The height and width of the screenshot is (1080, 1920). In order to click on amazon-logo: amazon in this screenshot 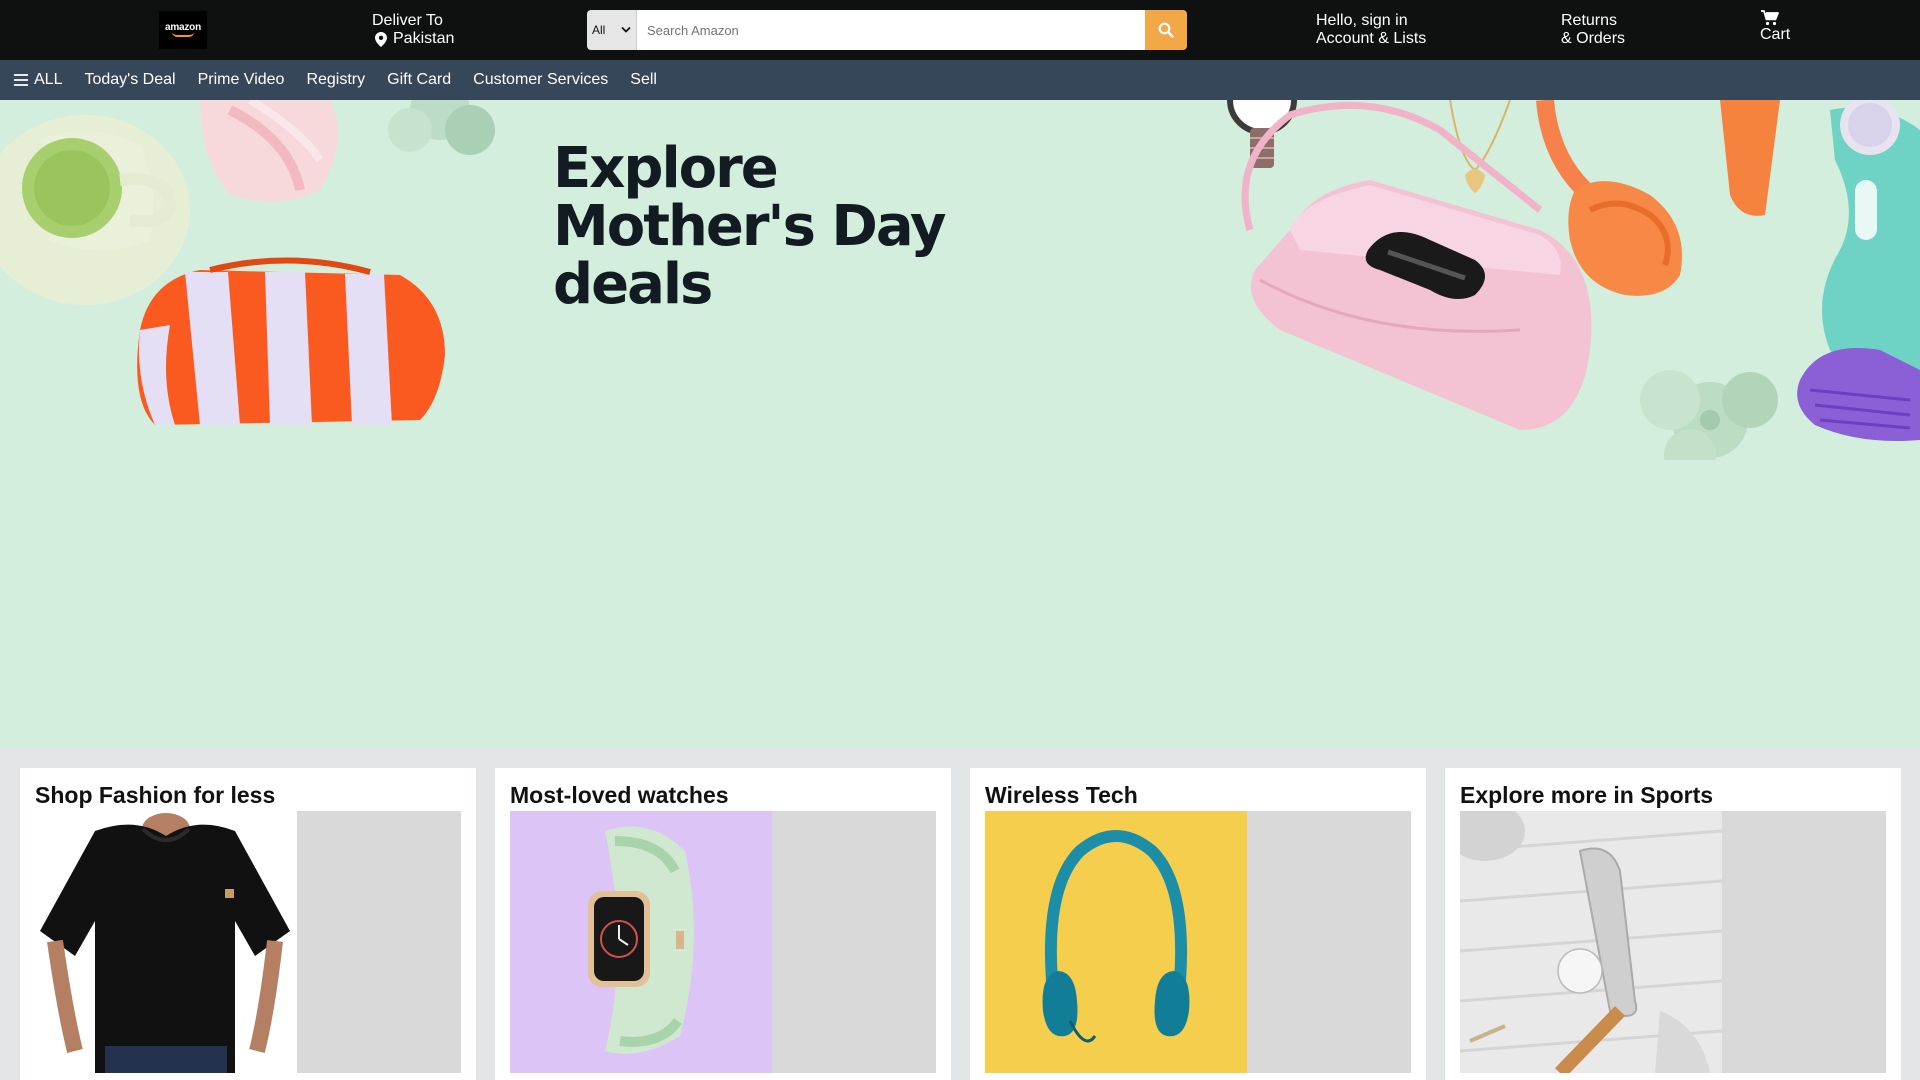, I will do `click(183, 30)`.